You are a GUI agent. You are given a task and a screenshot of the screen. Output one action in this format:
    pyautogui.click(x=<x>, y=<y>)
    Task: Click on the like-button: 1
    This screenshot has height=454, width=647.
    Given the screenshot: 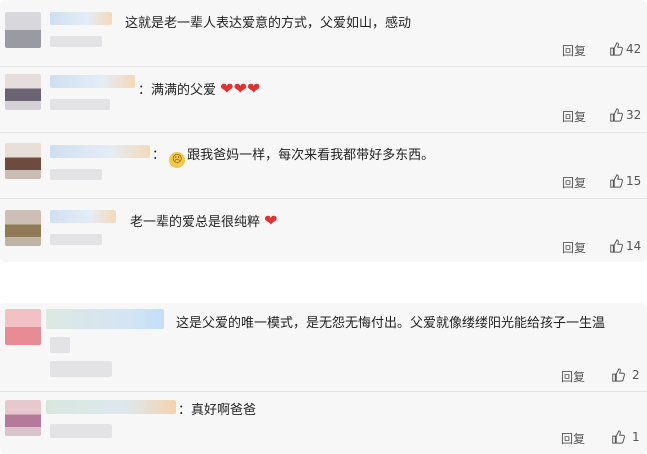 What is the action you would take?
    pyautogui.click(x=625, y=437)
    